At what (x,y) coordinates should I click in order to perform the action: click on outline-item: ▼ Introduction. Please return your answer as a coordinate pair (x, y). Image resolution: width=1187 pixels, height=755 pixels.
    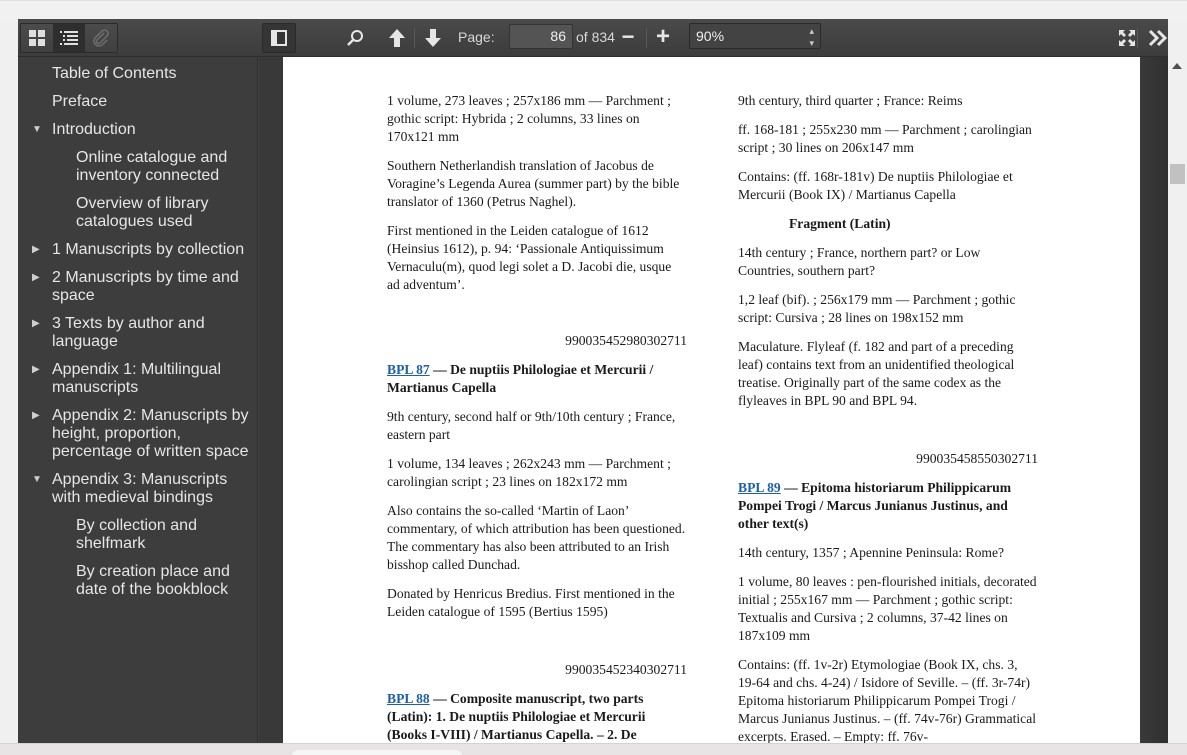
    Looking at the image, I should click on (137, 130).